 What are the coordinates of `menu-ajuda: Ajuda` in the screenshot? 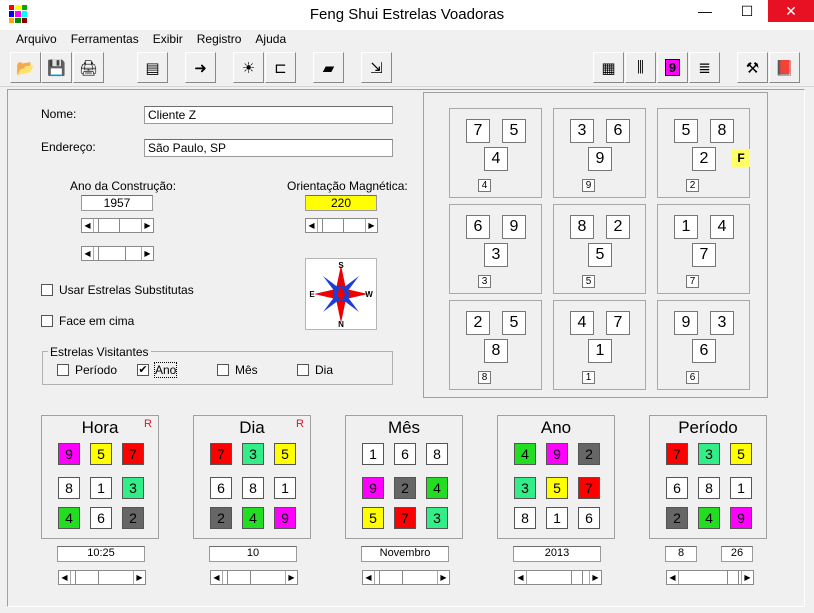 It's located at (270, 39).